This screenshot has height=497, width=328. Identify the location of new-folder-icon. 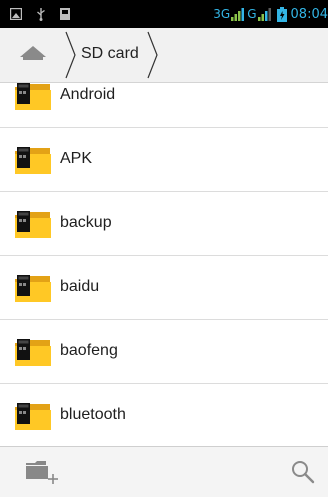
(42, 472).